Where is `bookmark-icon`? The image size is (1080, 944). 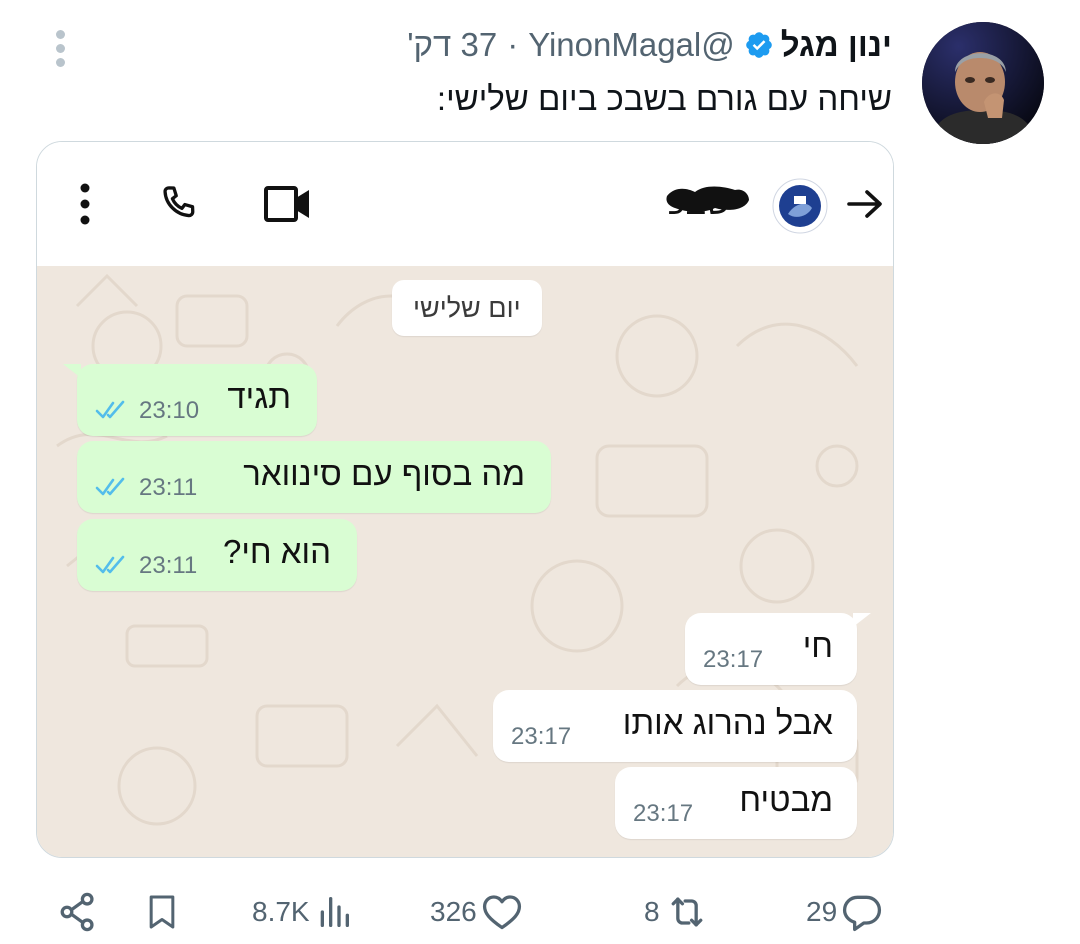 bookmark-icon is located at coordinates (162, 912).